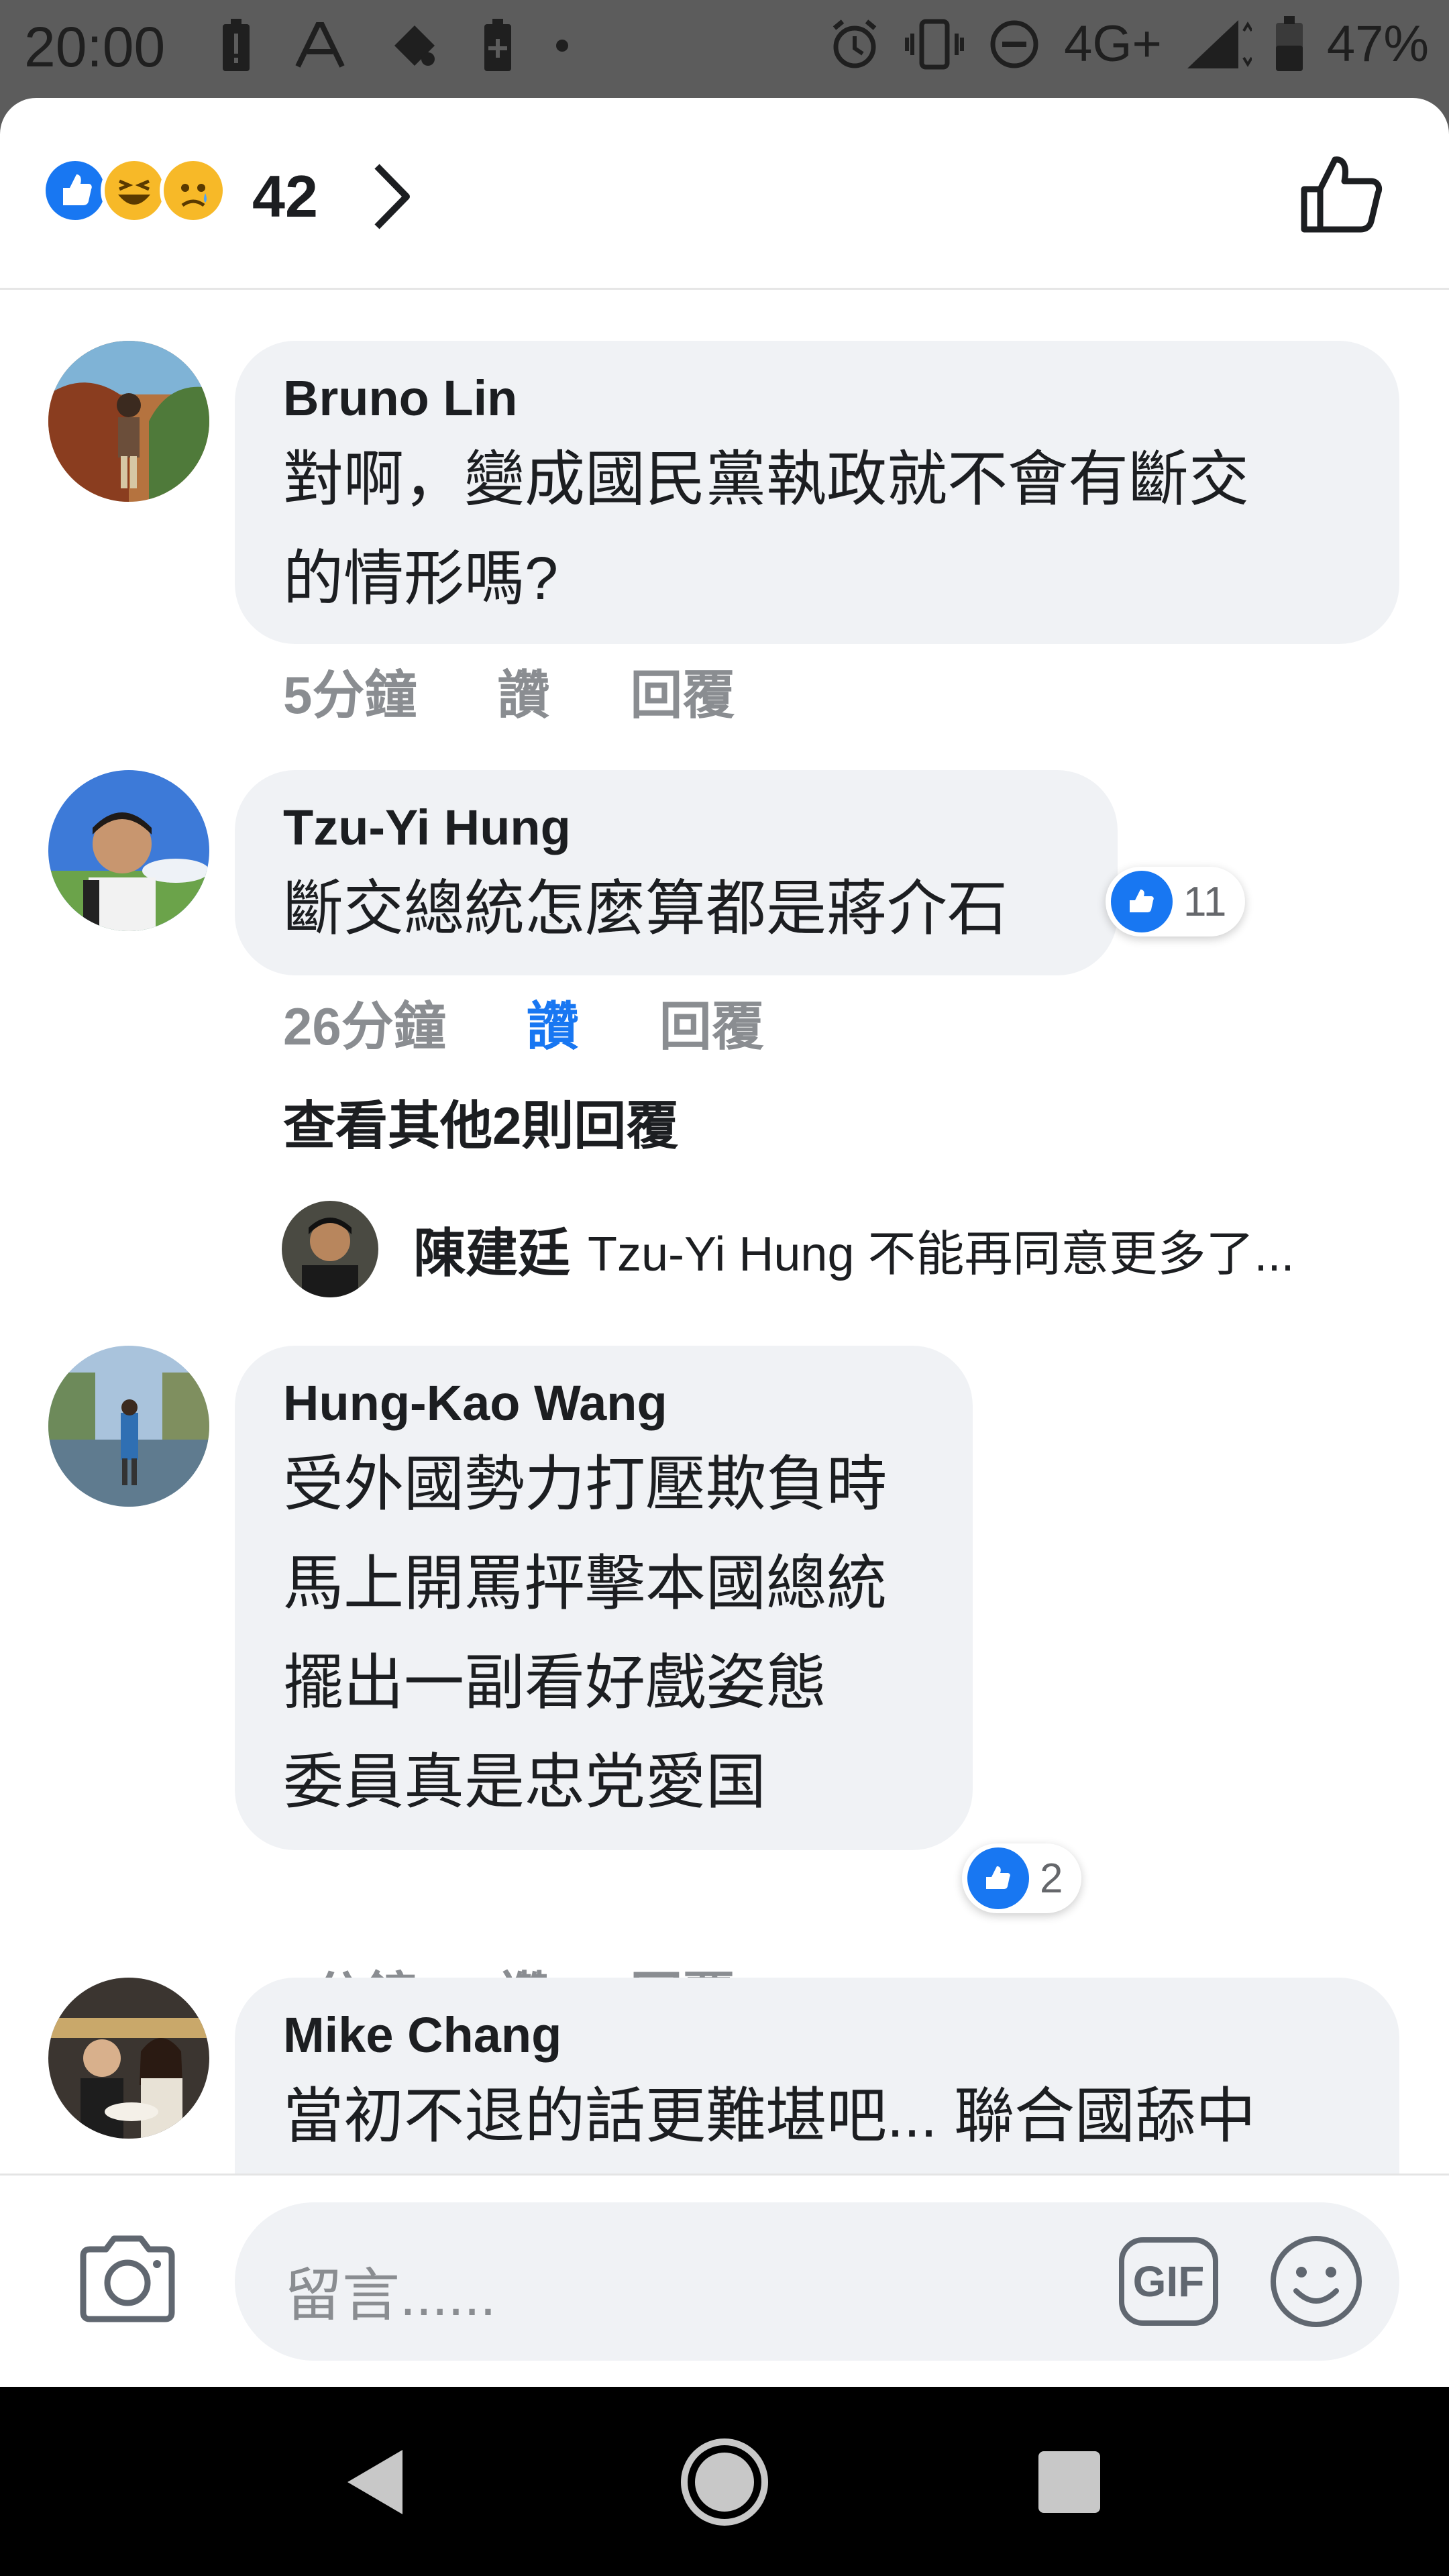 The height and width of the screenshot is (2576, 1449). Describe the element at coordinates (350, 694) in the screenshot. I see `comment-time: 5分鐘` at that location.